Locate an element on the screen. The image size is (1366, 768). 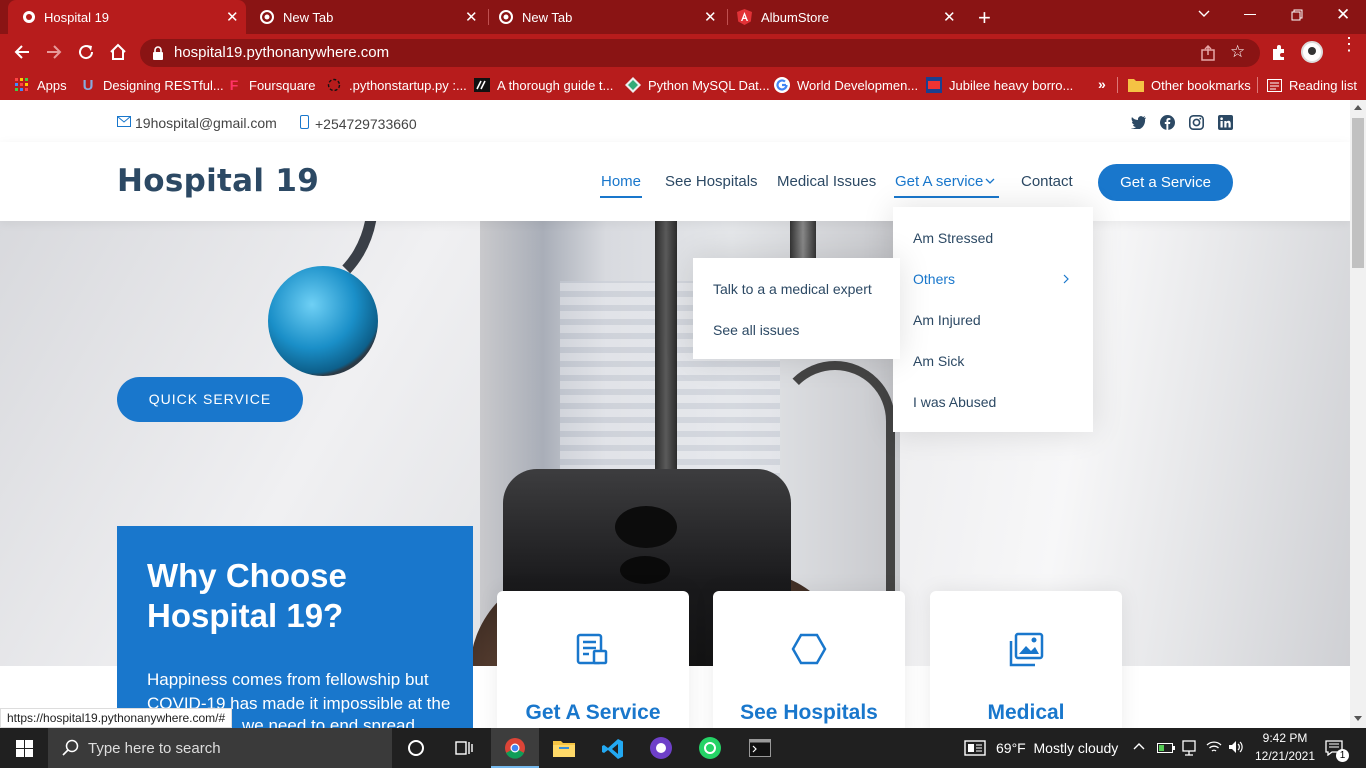
other-bookmarks: Other bookmarks is located at coordinates (1189, 85).